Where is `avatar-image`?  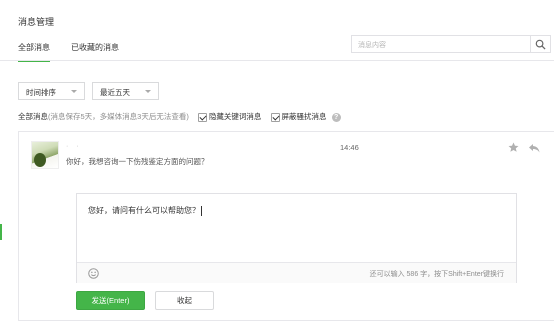
avatar-image is located at coordinates (40, 160).